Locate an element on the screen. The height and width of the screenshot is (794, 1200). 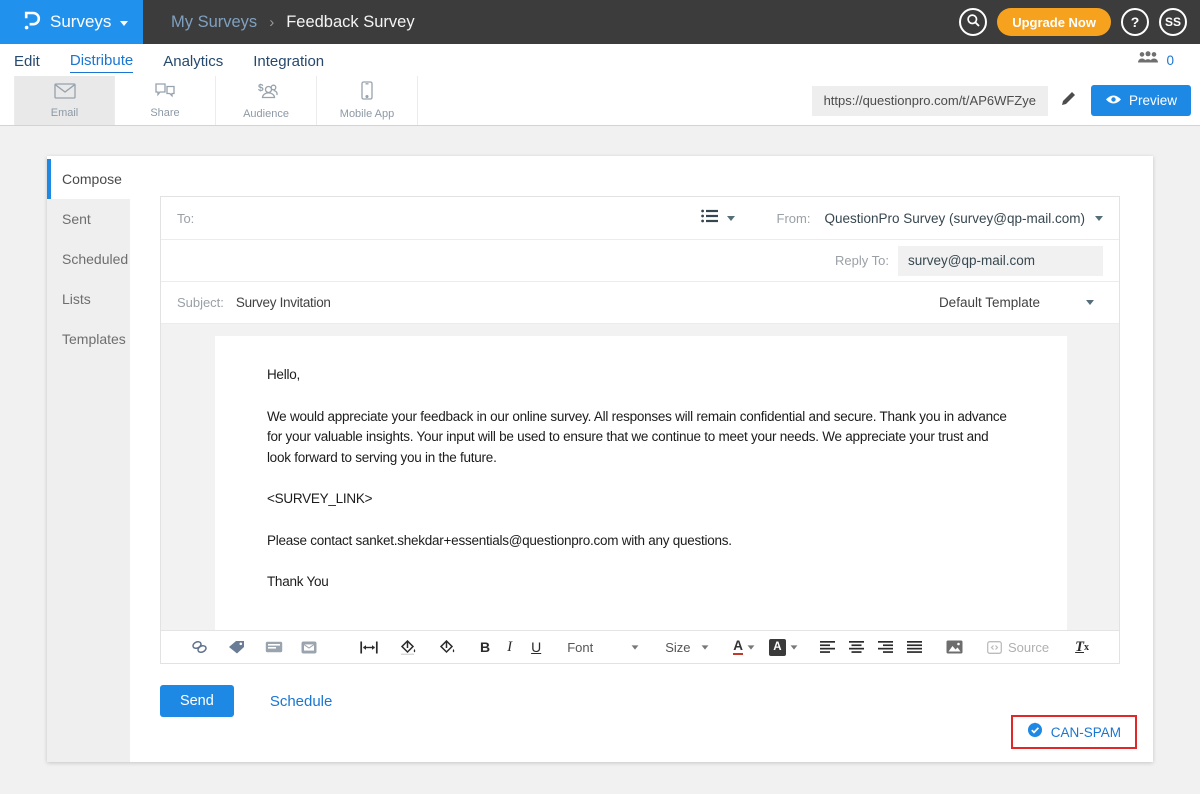
insert-tag-button is located at coordinates (236, 647).